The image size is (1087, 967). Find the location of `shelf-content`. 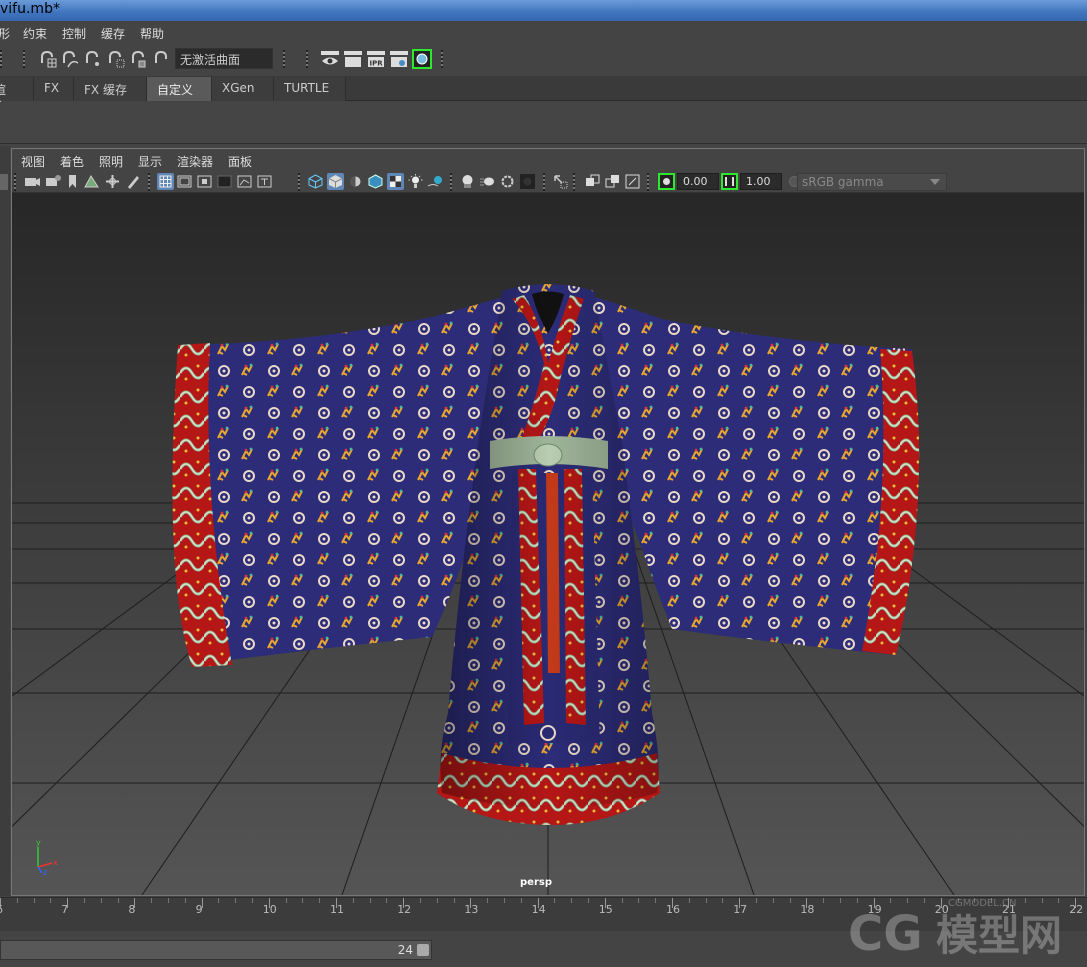

shelf-content is located at coordinates (543, 123).